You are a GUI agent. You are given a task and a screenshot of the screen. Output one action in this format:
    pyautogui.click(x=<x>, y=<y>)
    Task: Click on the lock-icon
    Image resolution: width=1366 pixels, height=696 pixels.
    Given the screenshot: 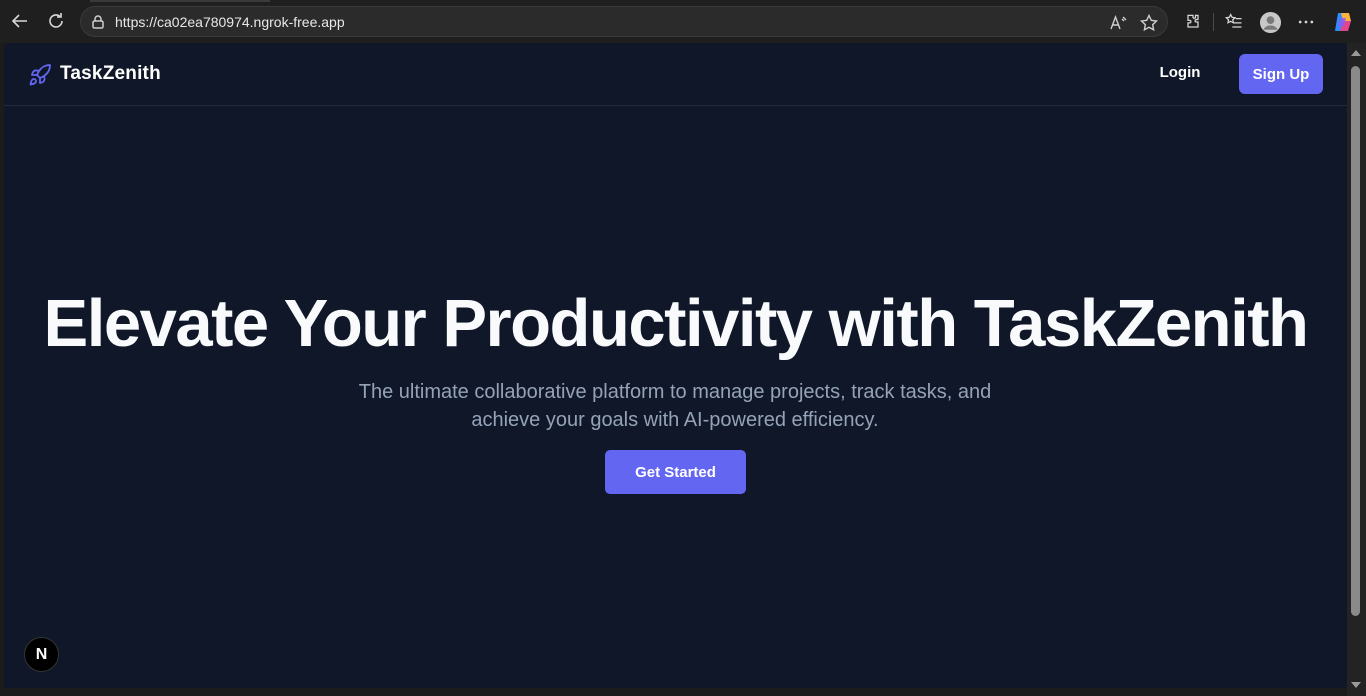 What is the action you would take?
    pyautogui.click(x=98, y=22)
    